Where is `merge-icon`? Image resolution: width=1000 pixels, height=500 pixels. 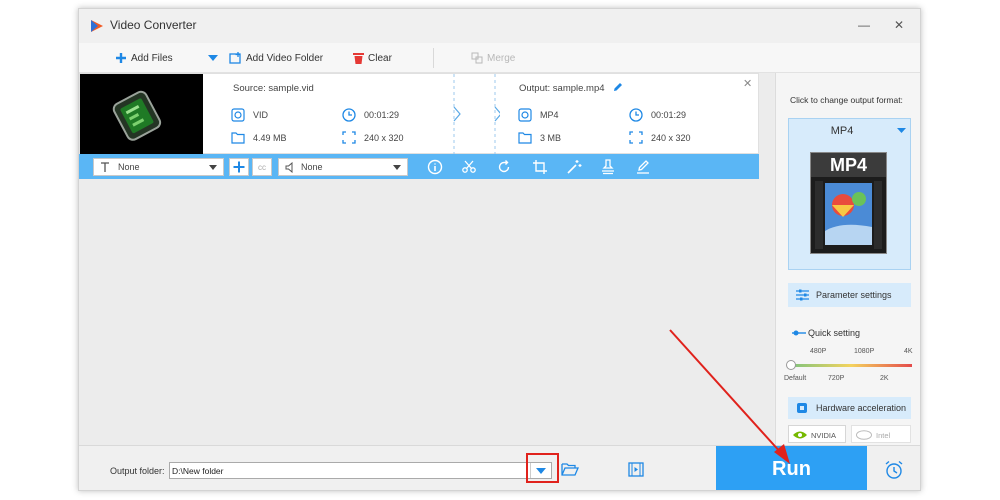 merge-icon is located at coordinates (477, 58).